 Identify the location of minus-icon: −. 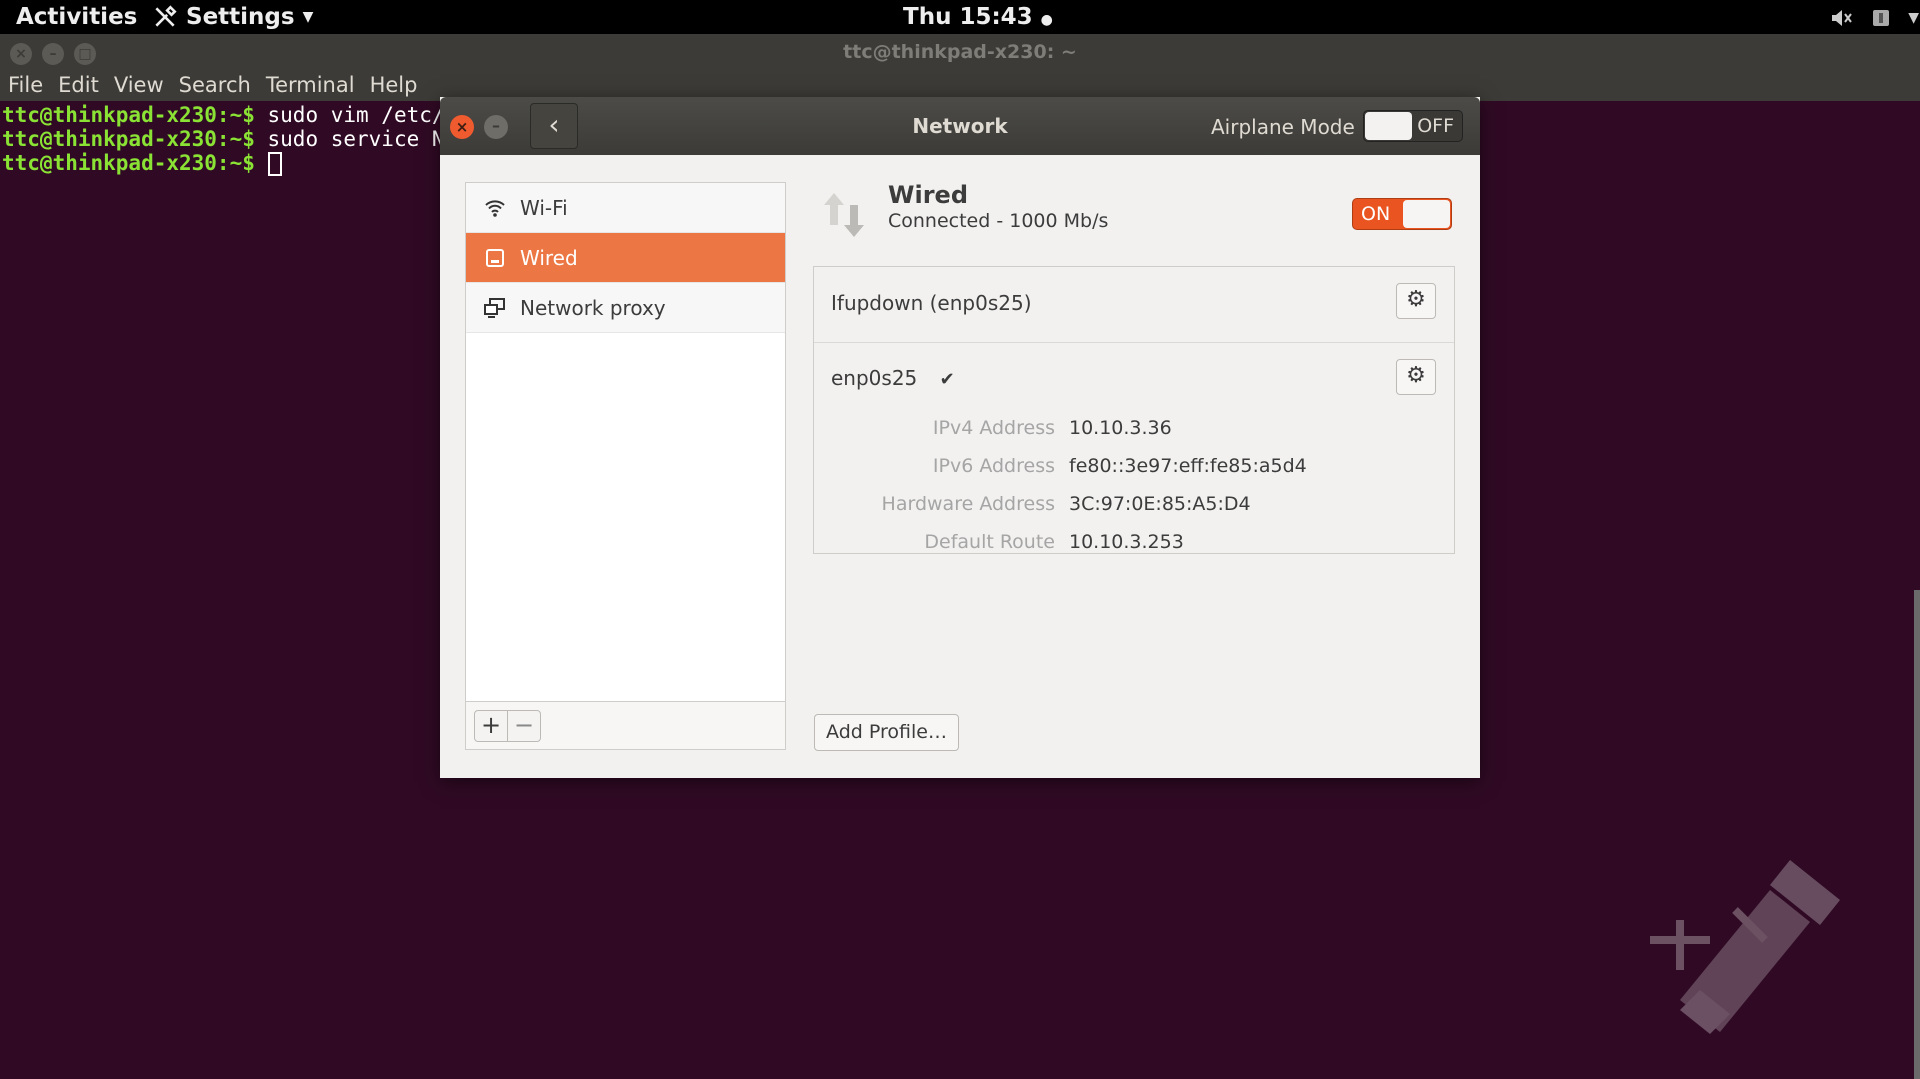
(524, 725).